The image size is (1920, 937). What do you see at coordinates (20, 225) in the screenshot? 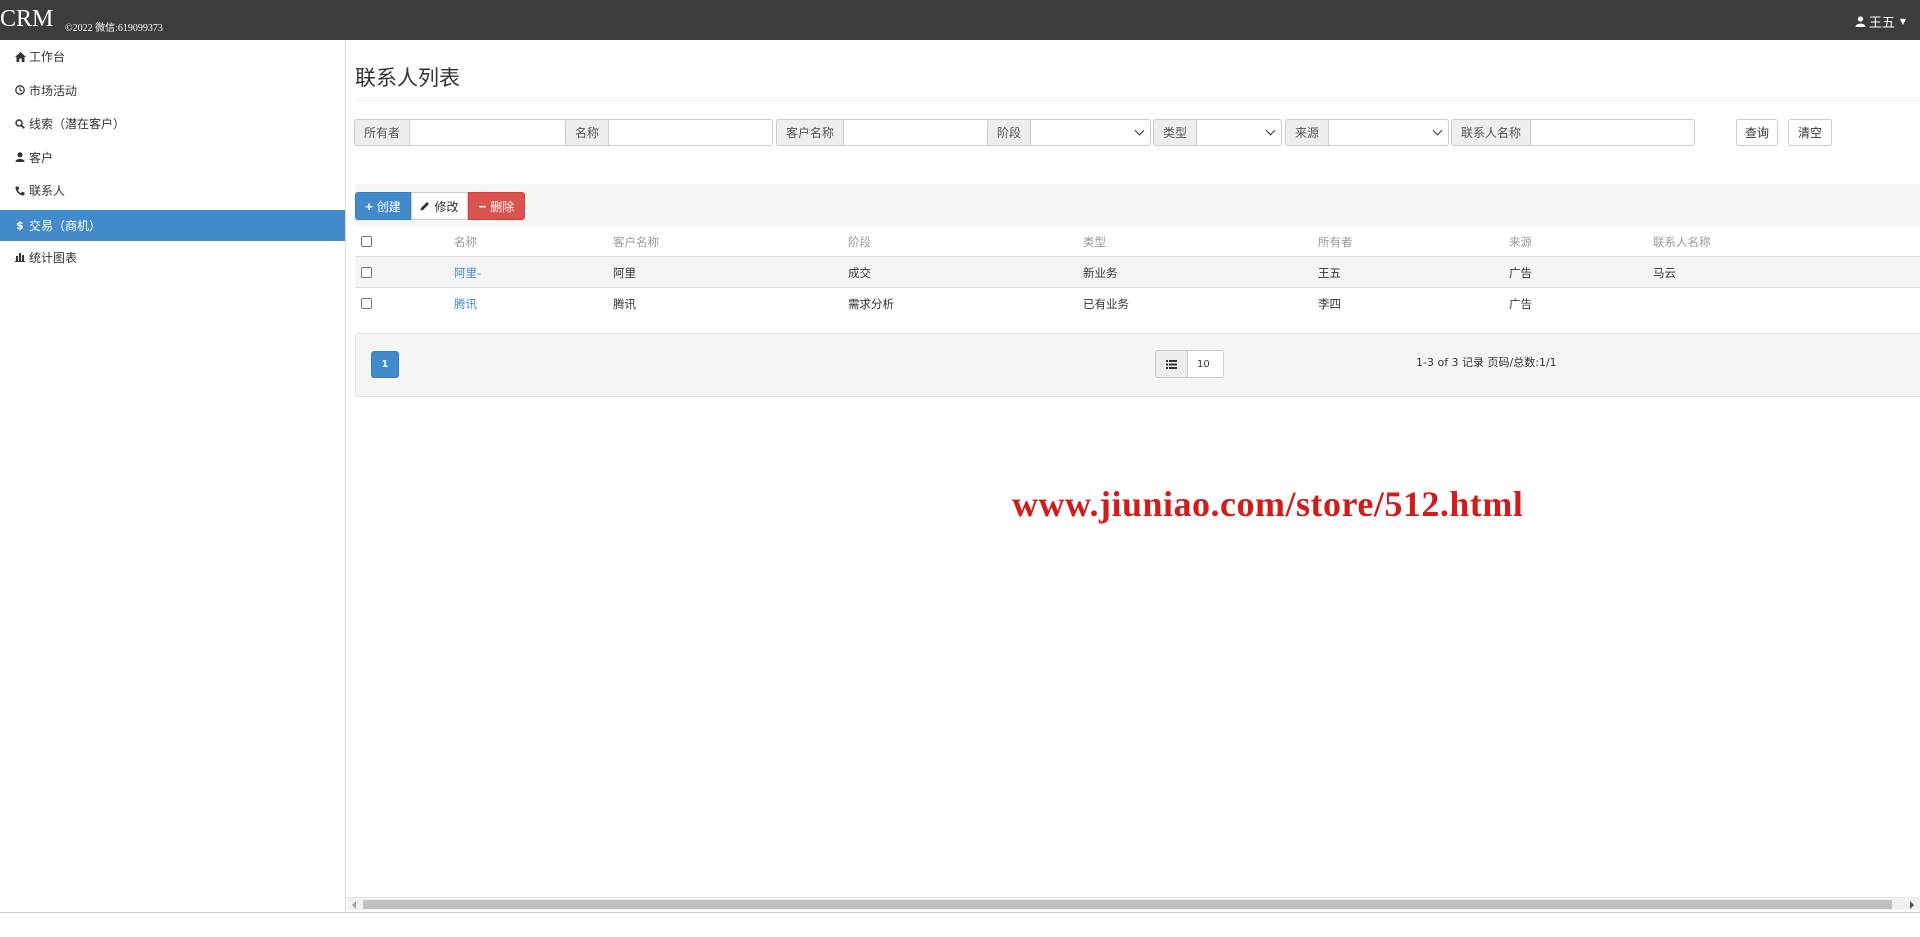
I see `dollar-icon: $` at bounding box center [20, 225].